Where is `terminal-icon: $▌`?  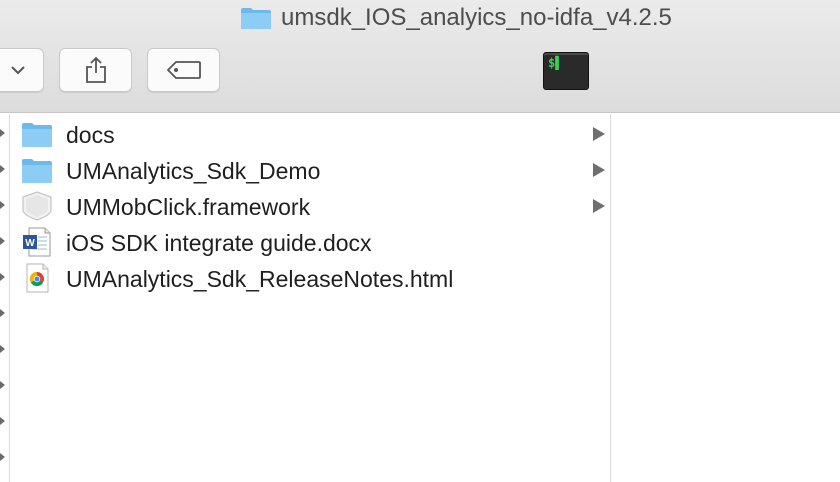
terminal-icon: $▌ is located at coordinates (566, 71).